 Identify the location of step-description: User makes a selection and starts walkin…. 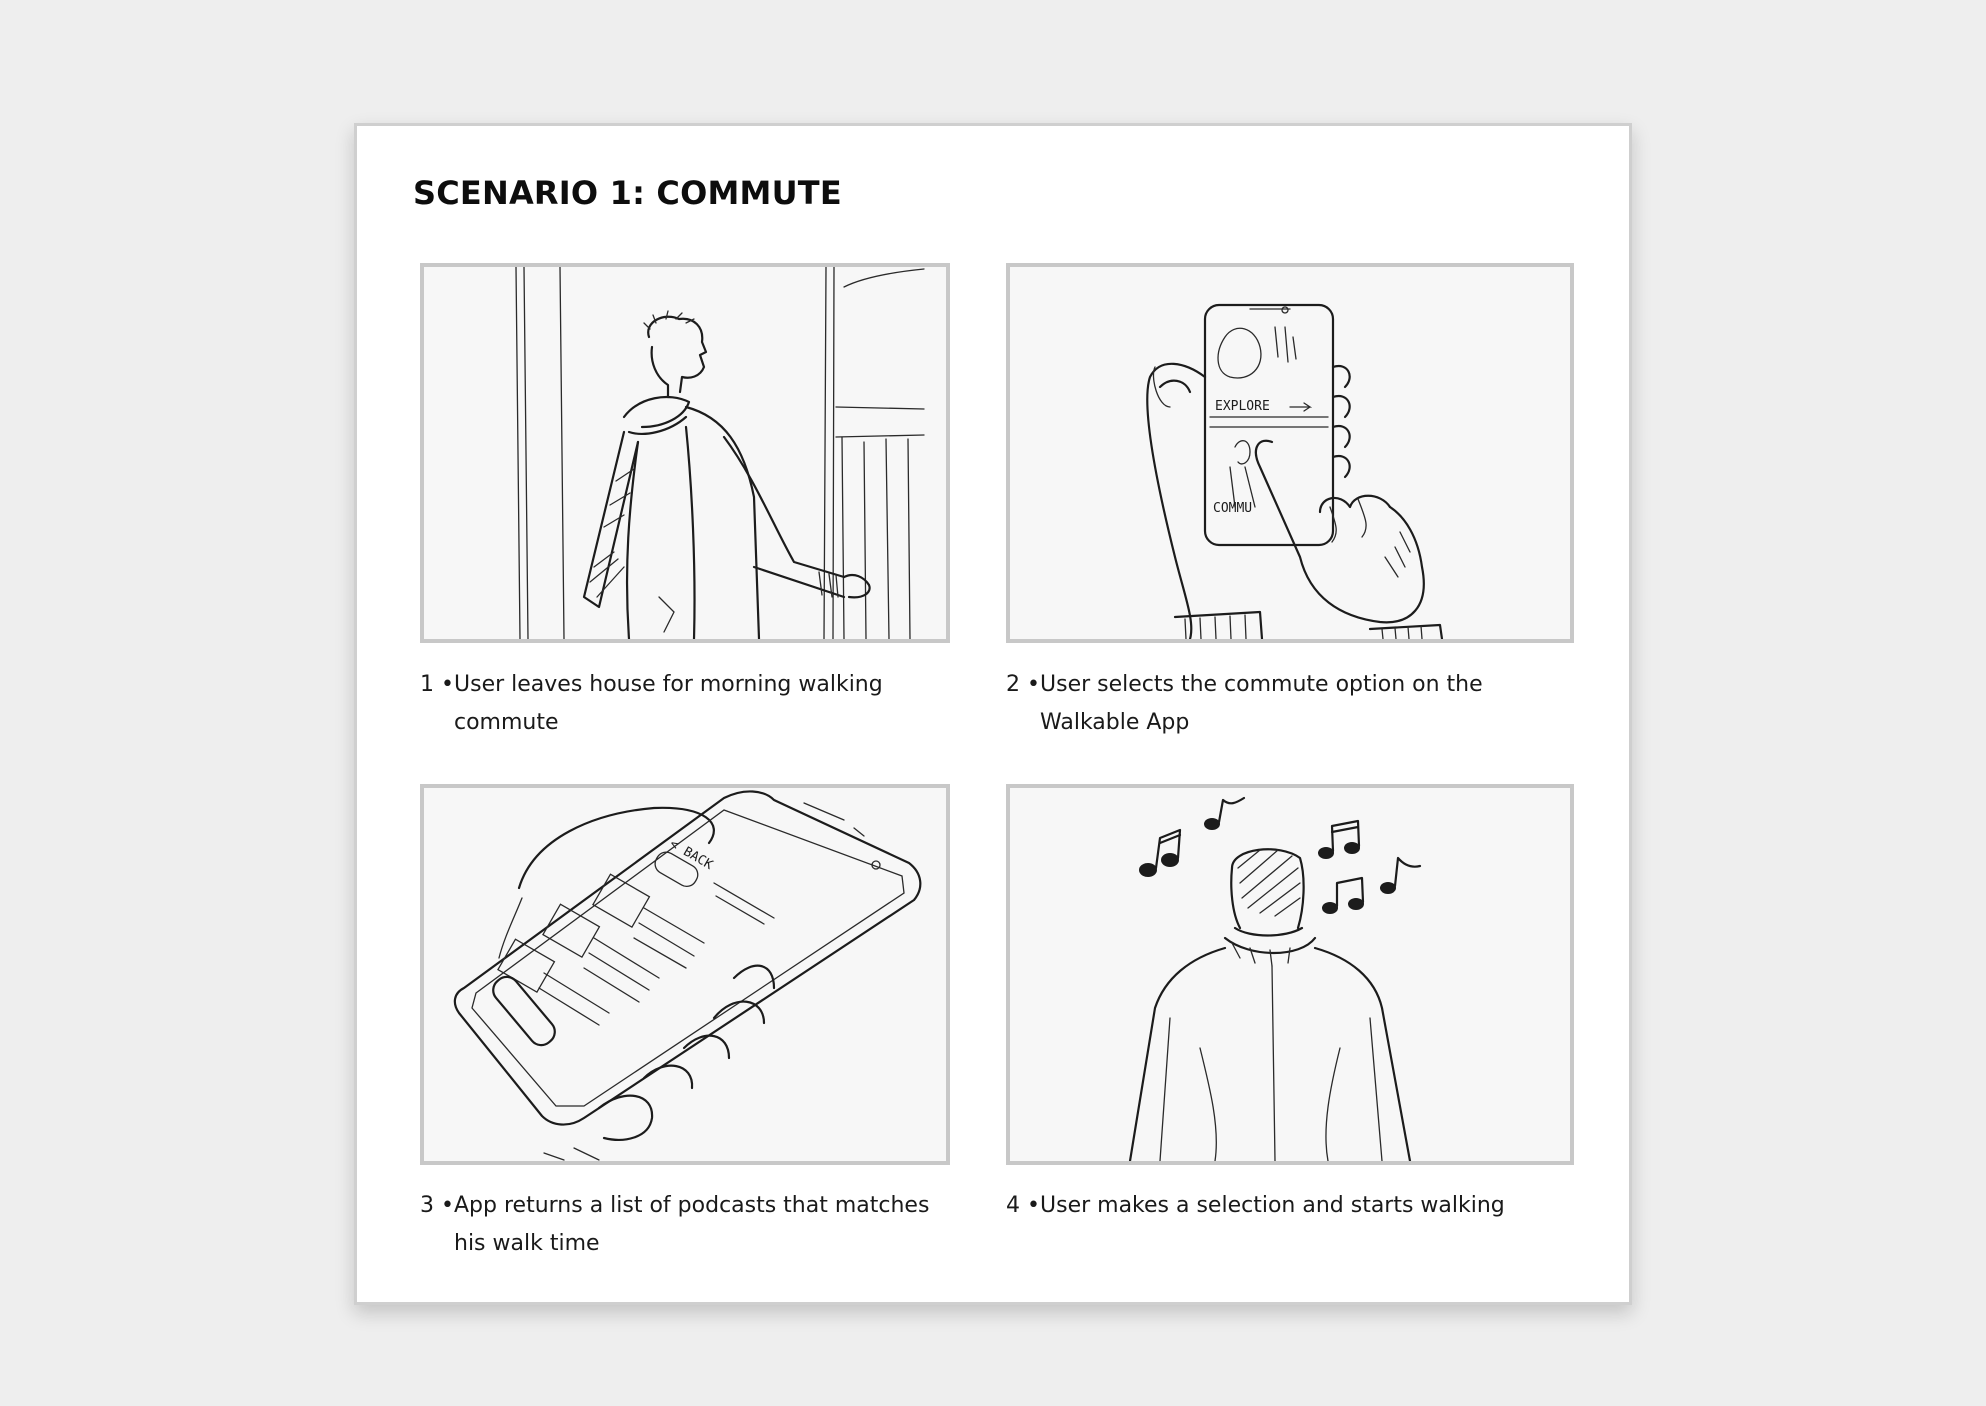
(1272, 1205).